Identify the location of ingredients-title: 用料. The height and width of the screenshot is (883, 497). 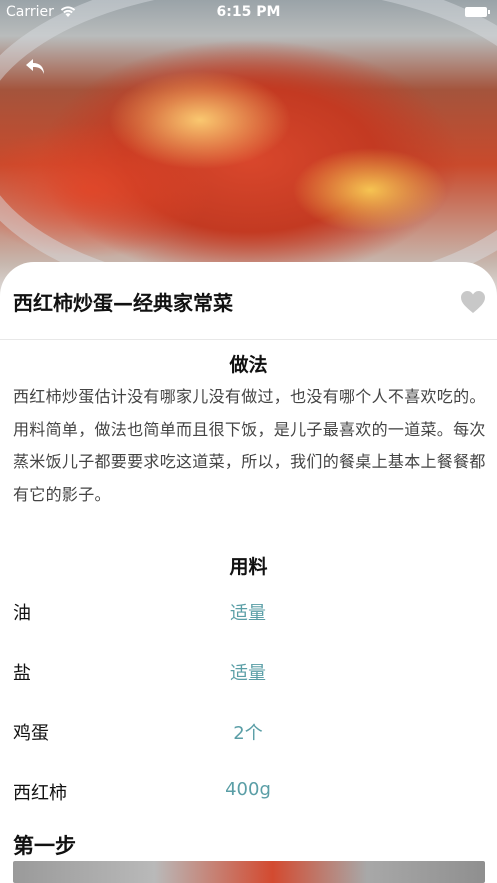
(248, 567).